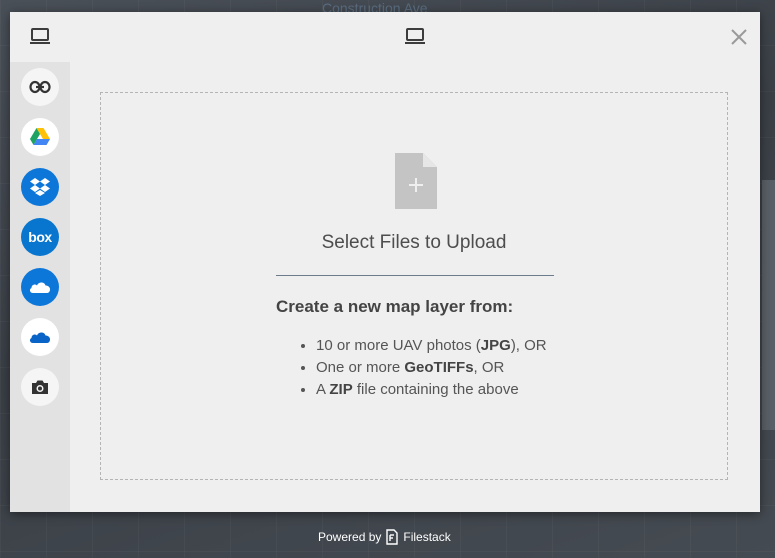 This screenshot has width=775, height=558. I want to click on link-icon, so click(40, 87).